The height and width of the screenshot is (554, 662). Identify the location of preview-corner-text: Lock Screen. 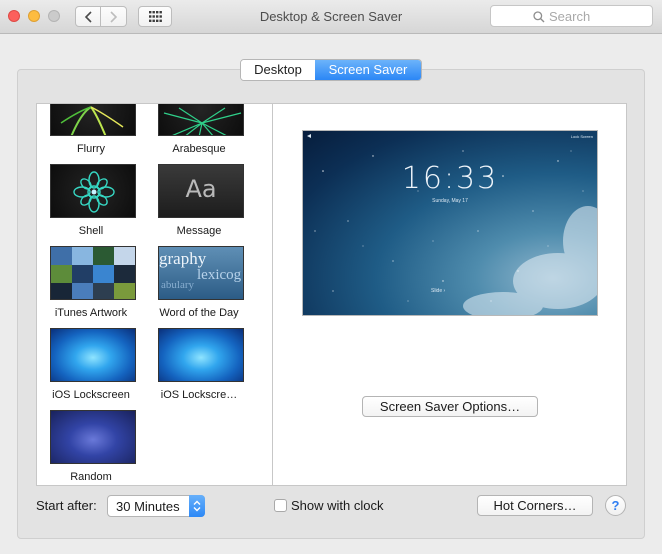
(581, 136).